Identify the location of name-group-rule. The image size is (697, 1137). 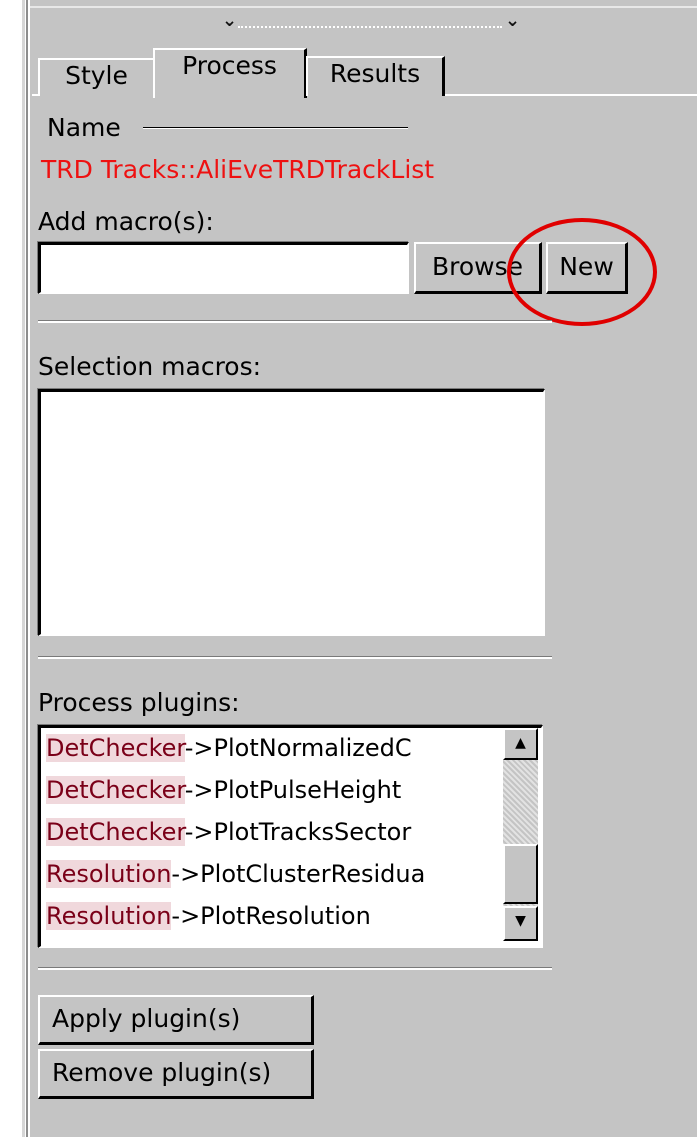
(275, 128).